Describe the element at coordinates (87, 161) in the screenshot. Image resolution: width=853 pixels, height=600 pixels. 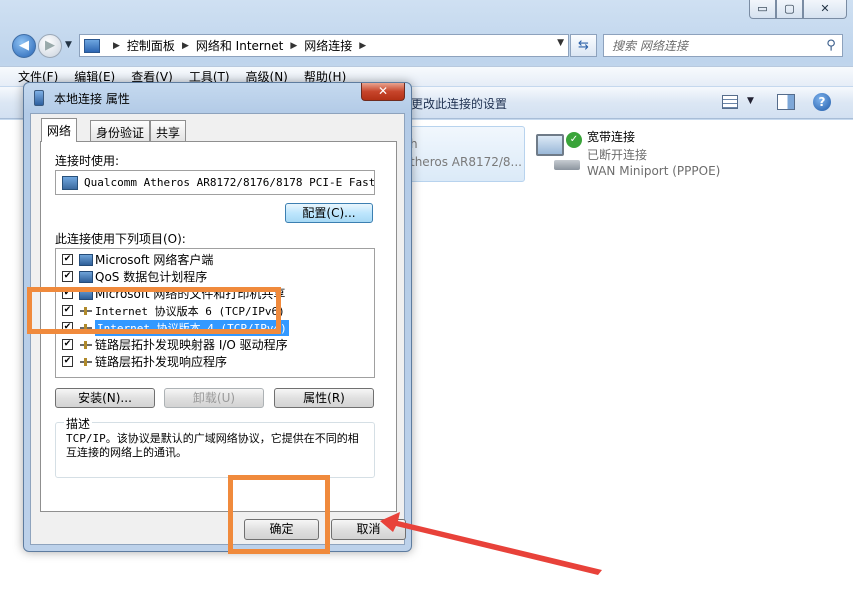
I see `connect-using-label: 连接时使用:` at that location.